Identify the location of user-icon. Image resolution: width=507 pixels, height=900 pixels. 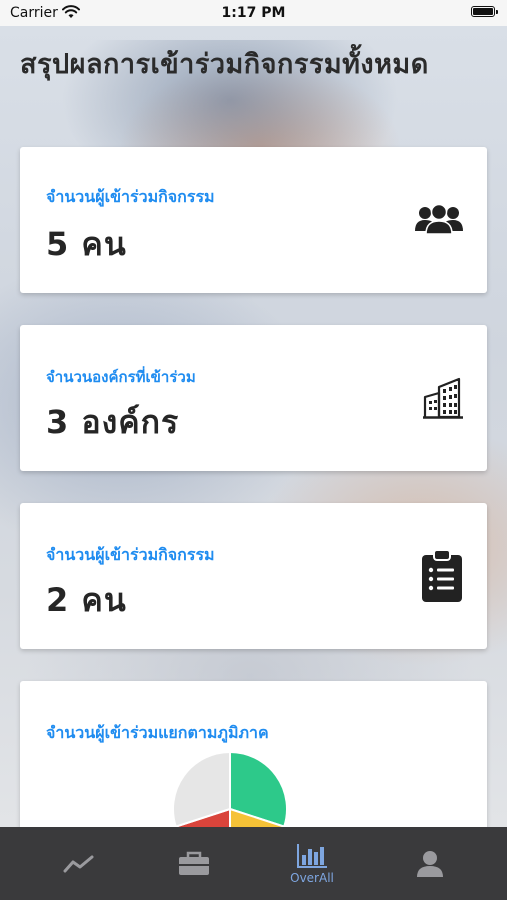
(430, 863).